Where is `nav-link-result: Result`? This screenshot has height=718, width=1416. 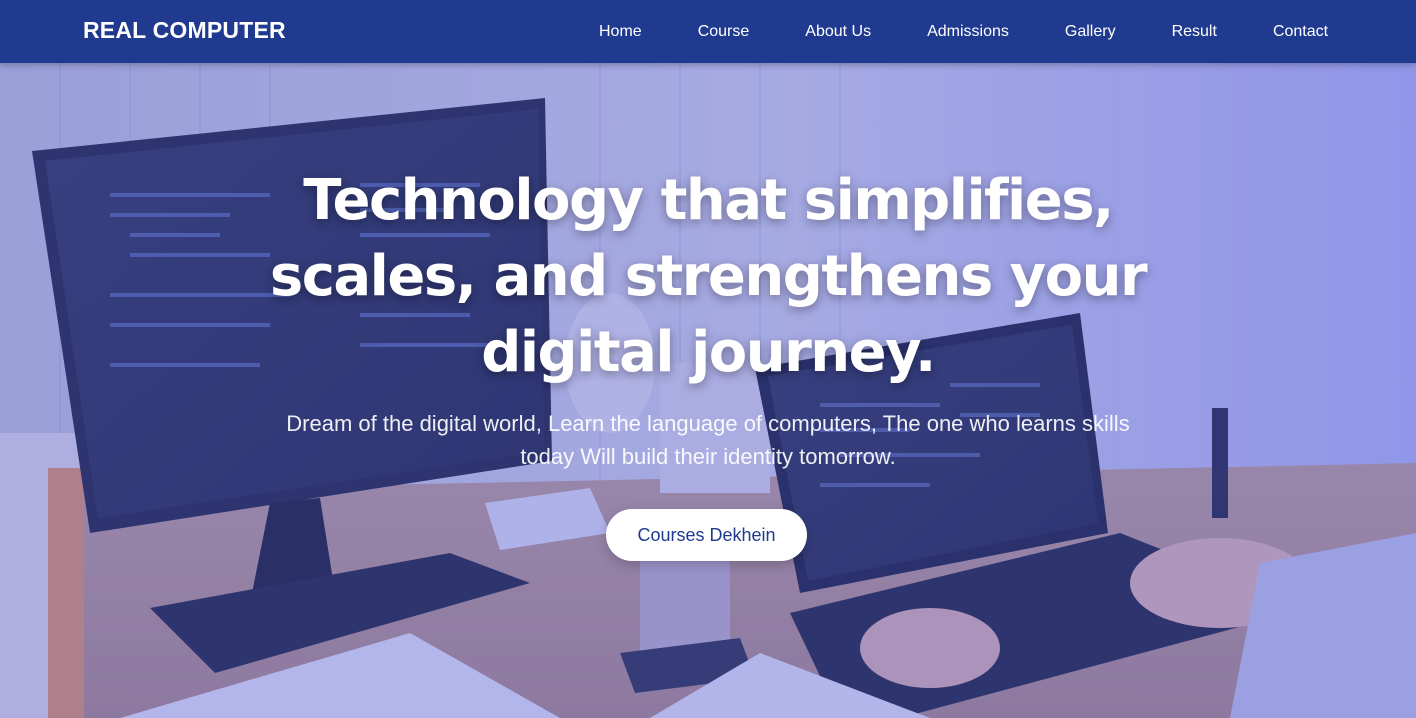
nav-link-result: Result is located at coordinates (1194, 32).